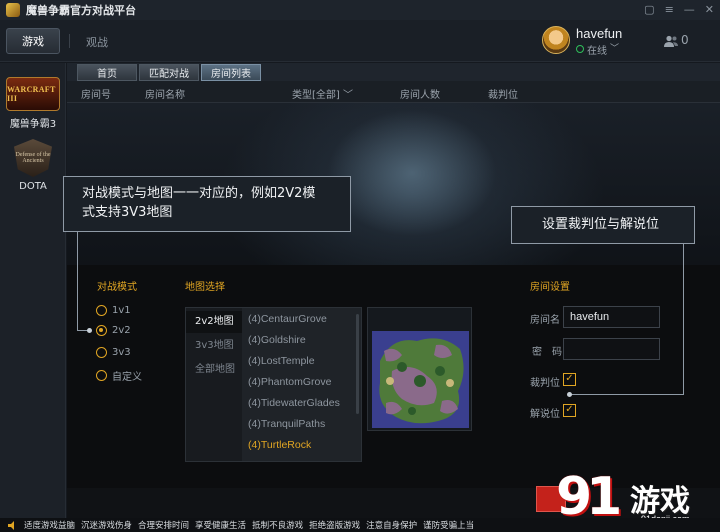 The width and height of the screenshot is (720, 532). I want to click on annotation-line: 对战模式与地图一一对应的，例如2V2模, so click(199, 193).